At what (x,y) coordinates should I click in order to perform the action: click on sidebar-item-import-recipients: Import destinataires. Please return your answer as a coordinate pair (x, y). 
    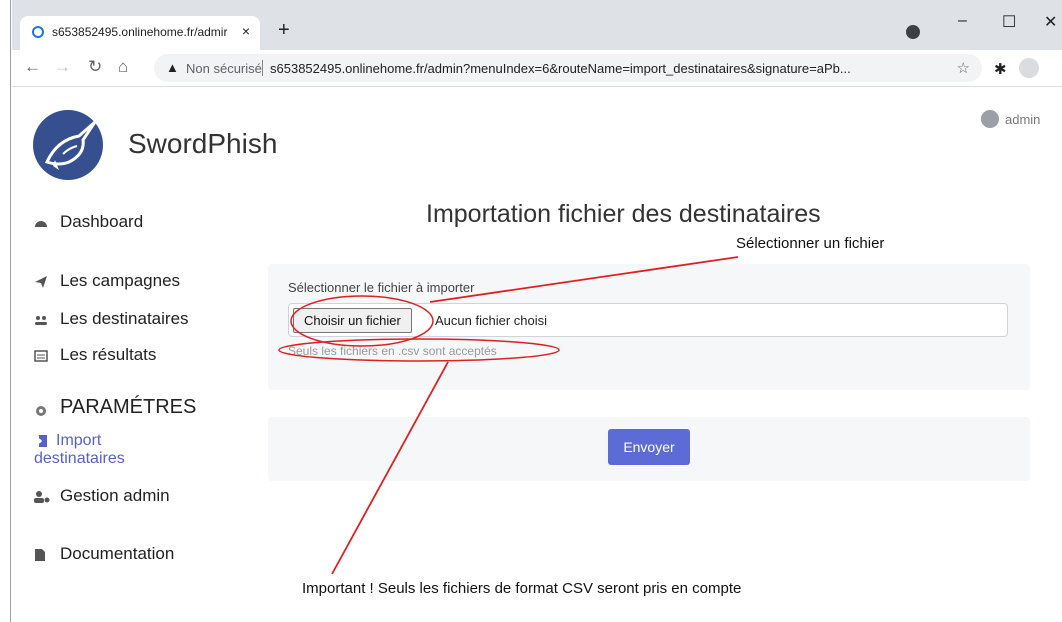
    Looking at the image, I should click on (89, 450).